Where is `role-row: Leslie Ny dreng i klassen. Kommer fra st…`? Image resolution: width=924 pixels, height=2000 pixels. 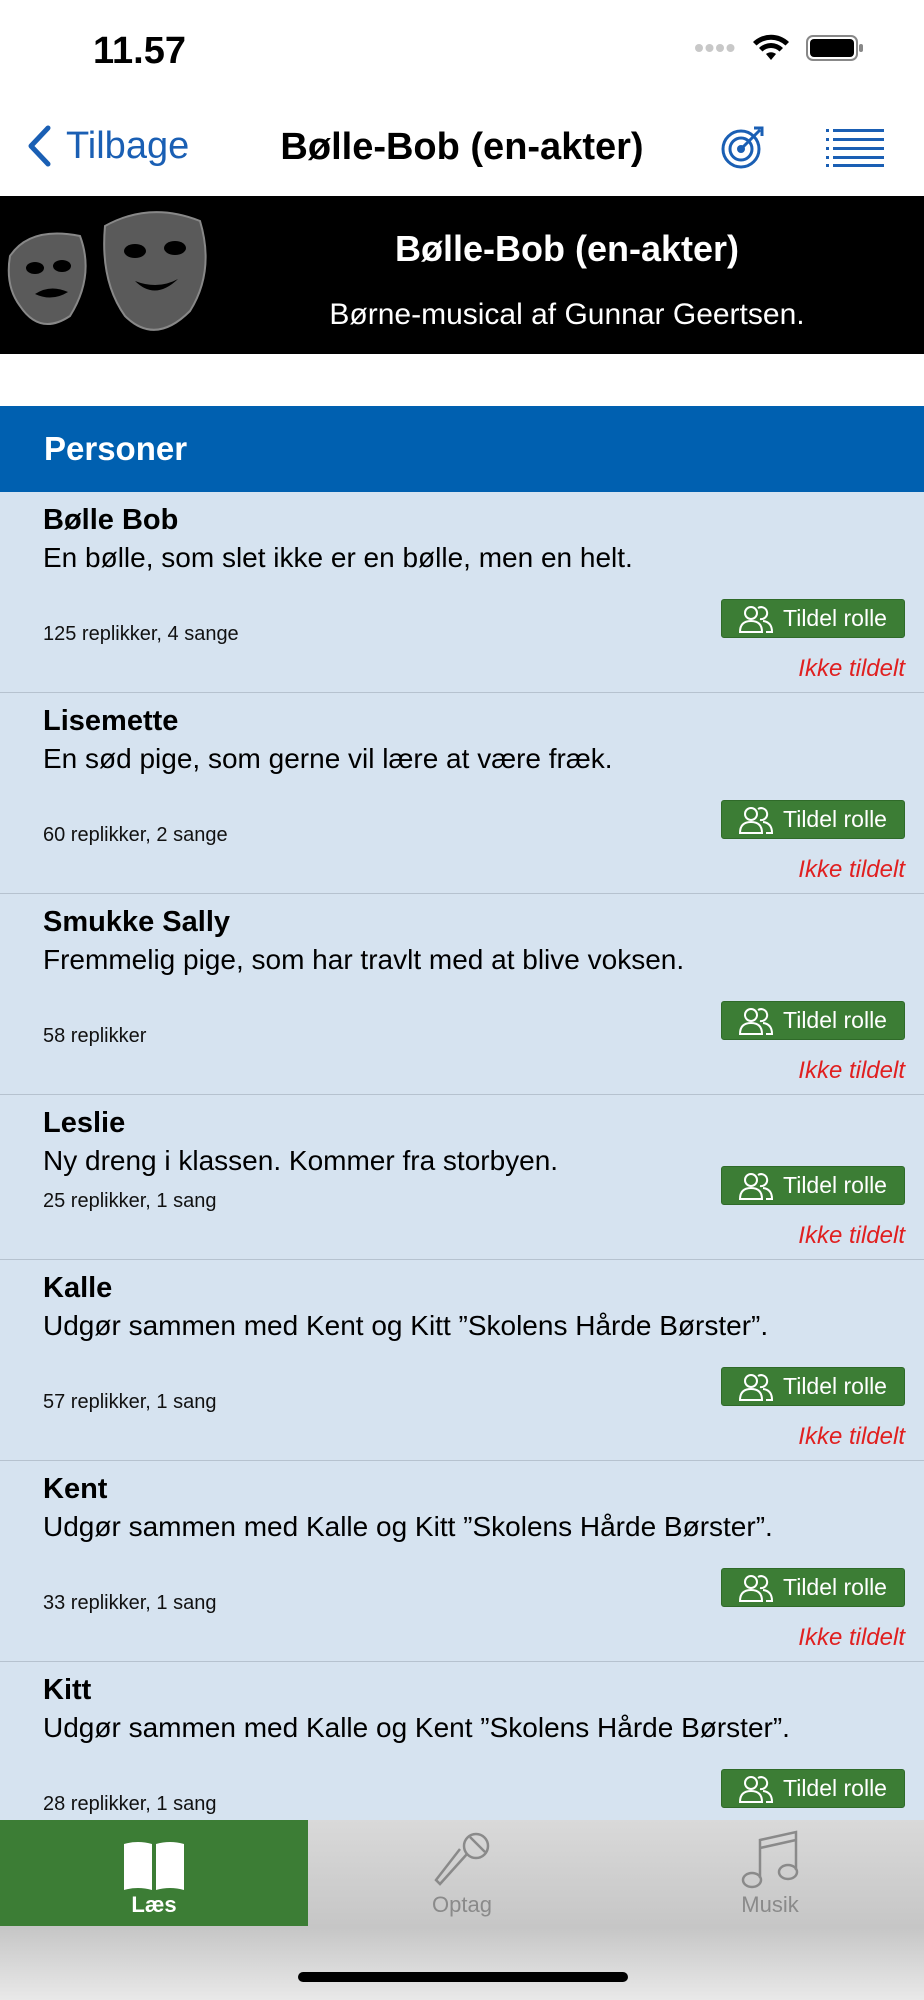
role-row: Leslie Ny dreng i klassen. Kommer fra st… is located at coordinates (462, 1177).